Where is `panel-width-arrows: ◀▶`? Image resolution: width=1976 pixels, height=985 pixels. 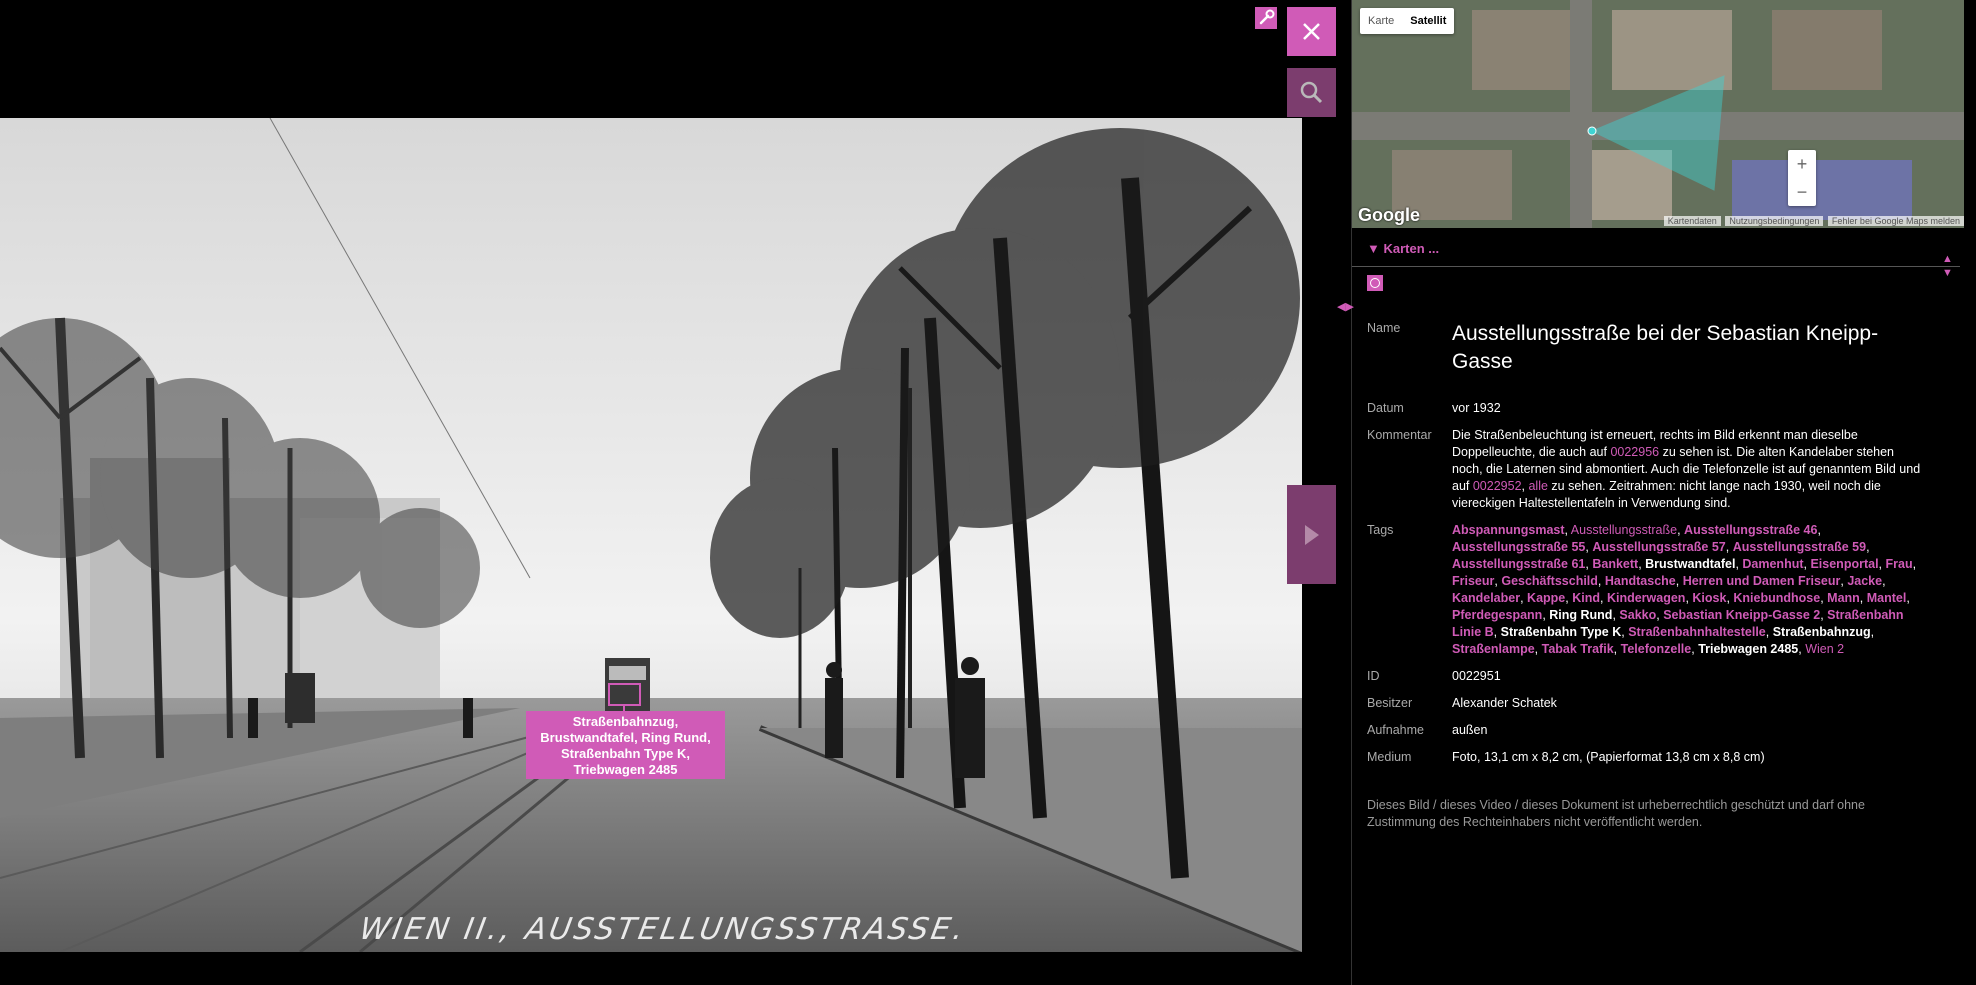 panel-width-arrows: ◀▶ is located at coordinates (1345, 306).